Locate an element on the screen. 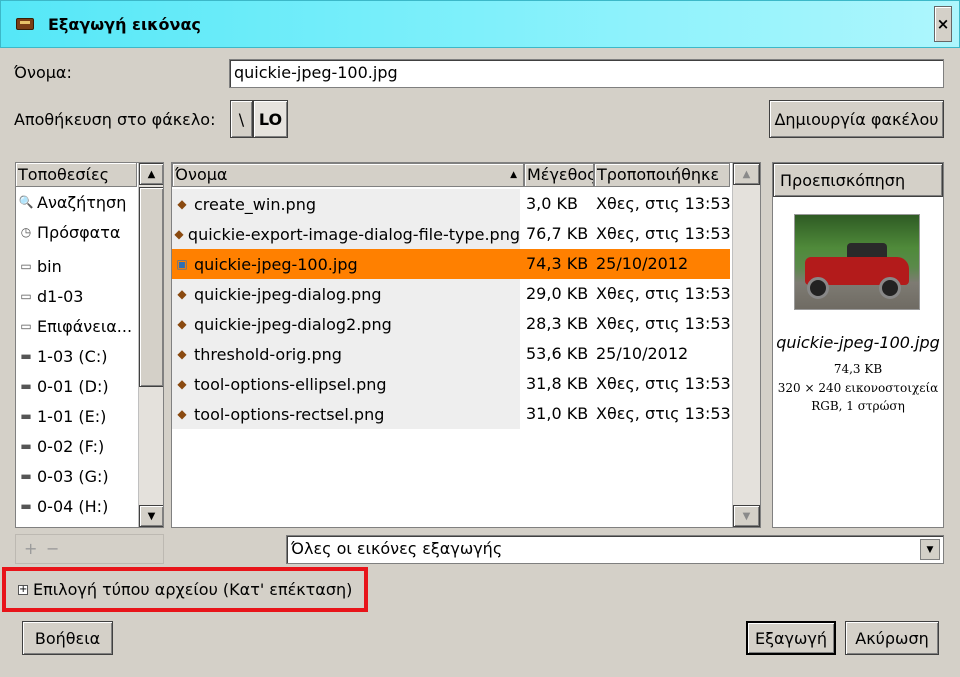 The image size is (960, 677). export-button: Εξαγωγή is located at coordinates (791, 638).